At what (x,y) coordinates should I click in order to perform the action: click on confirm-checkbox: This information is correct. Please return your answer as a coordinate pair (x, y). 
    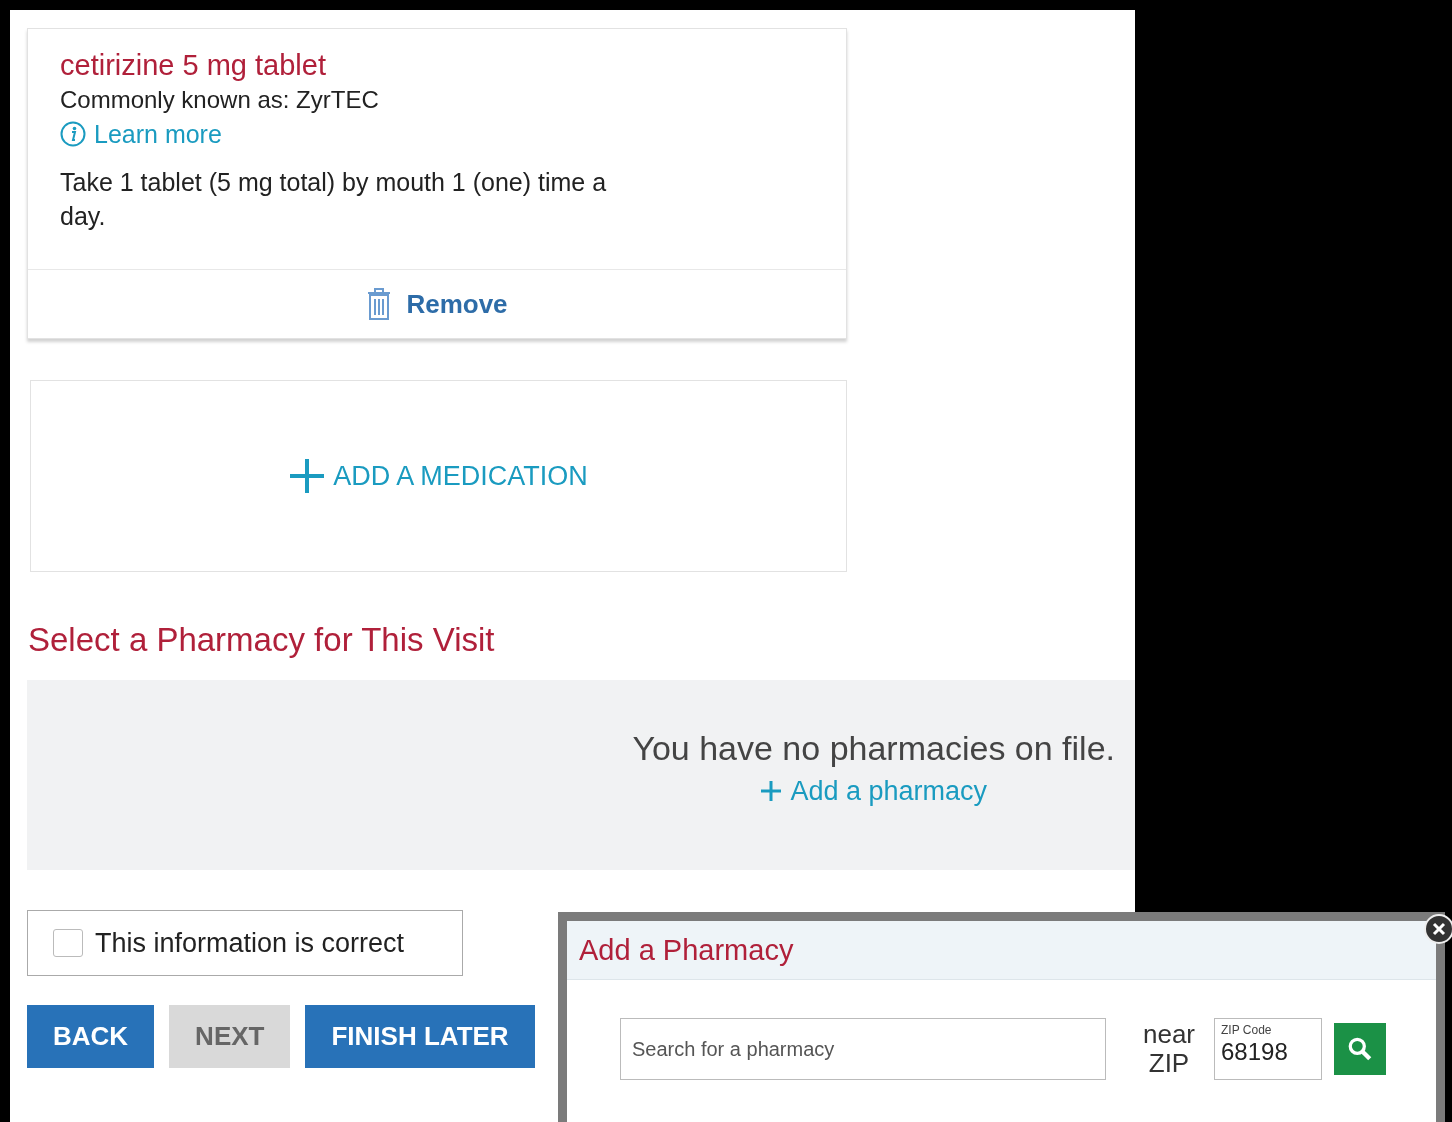
    Looking at the image, I should click on (245, 943).